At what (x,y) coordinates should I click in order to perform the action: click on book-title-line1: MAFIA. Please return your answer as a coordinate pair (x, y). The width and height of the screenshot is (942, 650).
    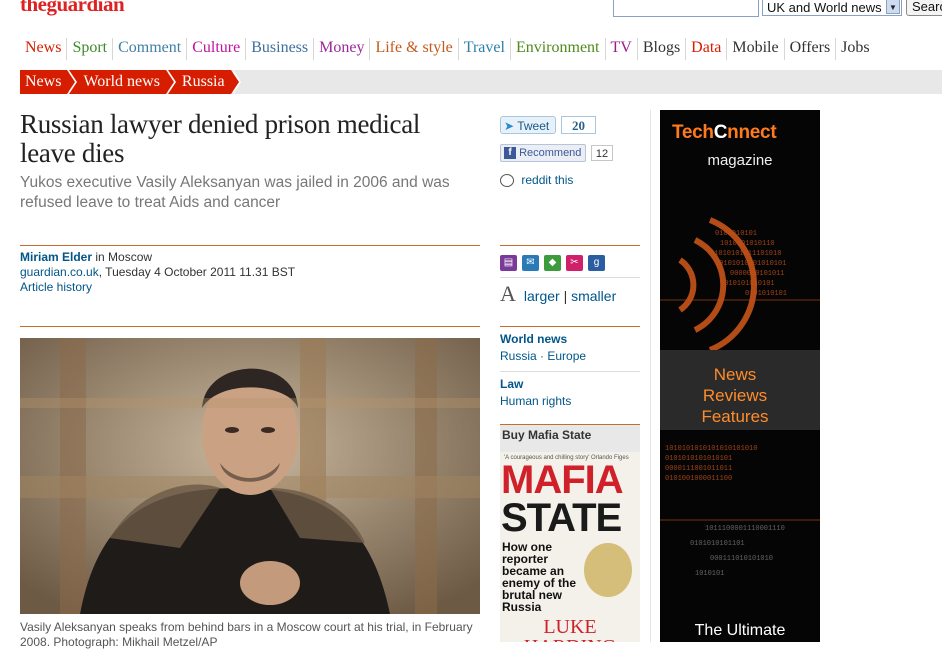
    Looking at the image, I should click on (562, 480).